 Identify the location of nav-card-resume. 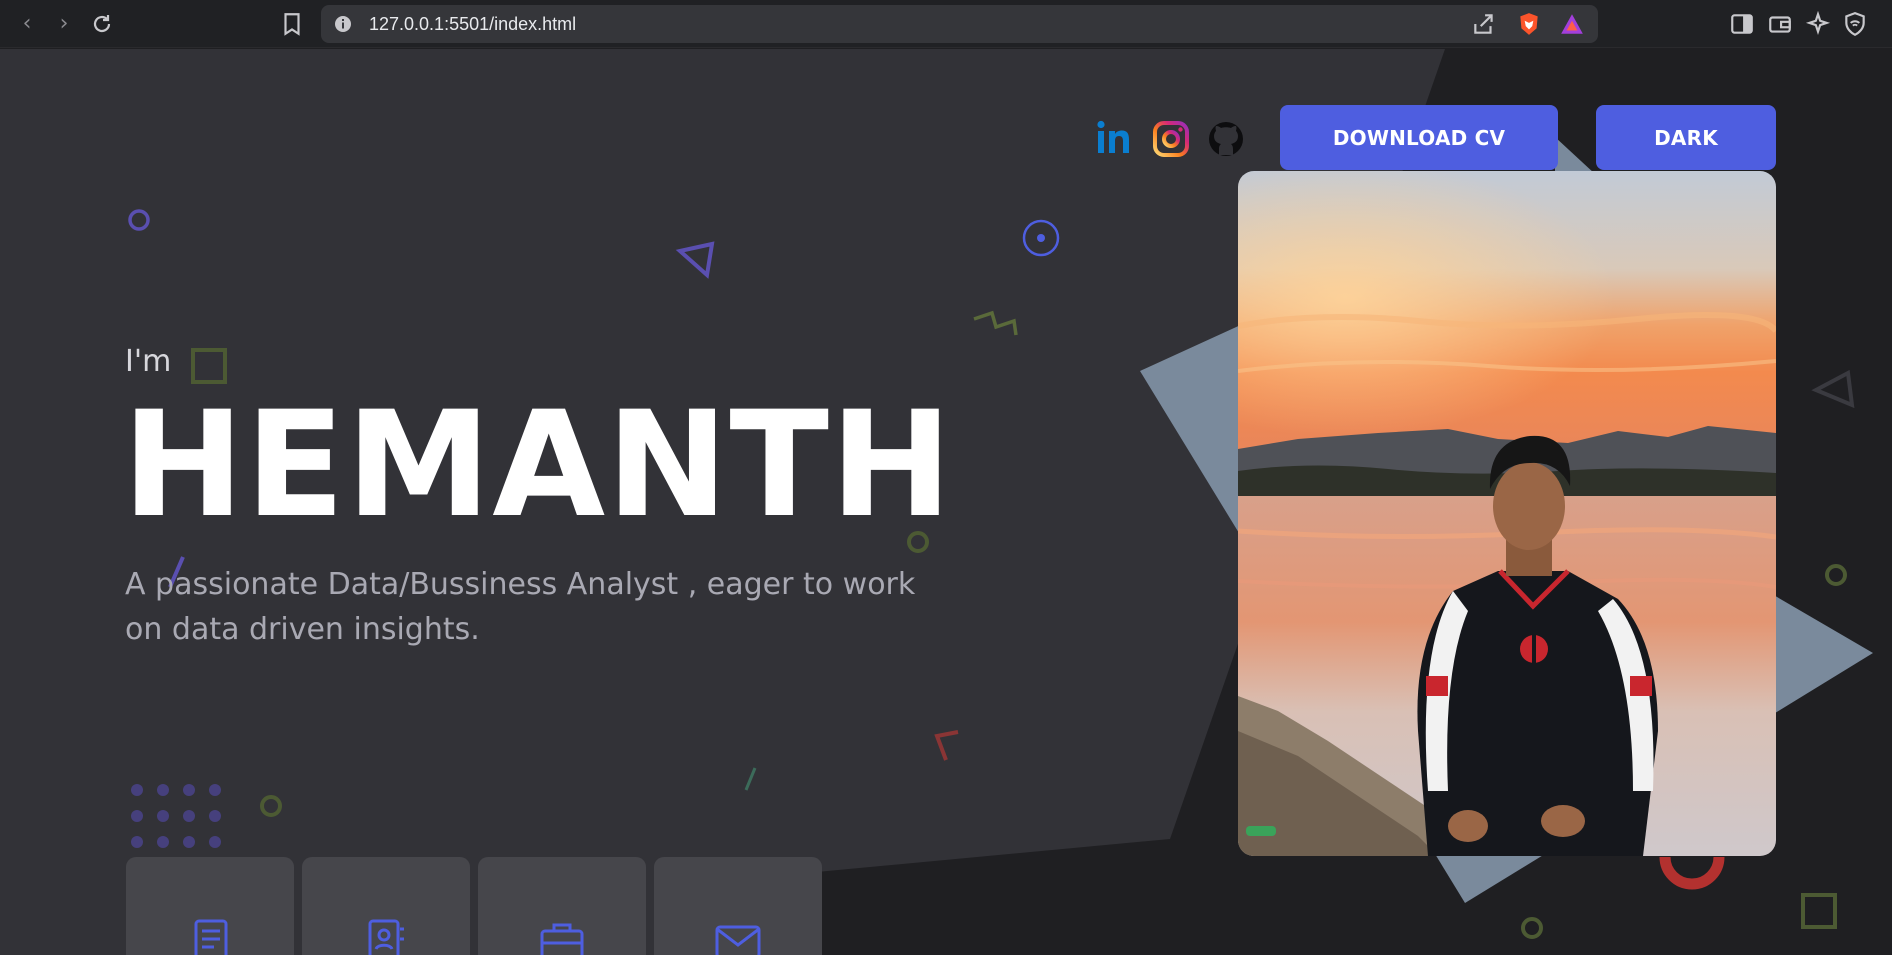
(210, 906).